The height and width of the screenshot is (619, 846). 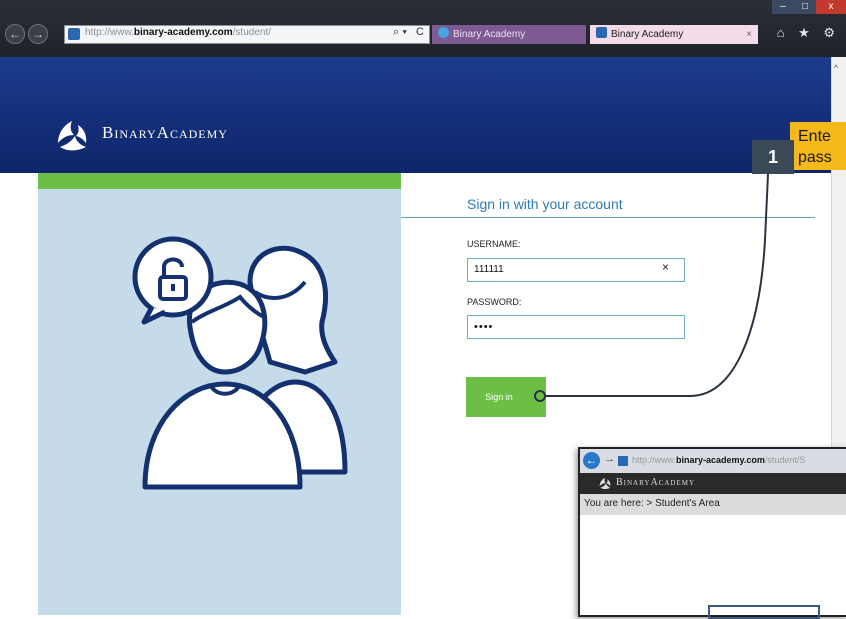 I want to click on close-tab-icon: ×, so click(x=749, y=34).